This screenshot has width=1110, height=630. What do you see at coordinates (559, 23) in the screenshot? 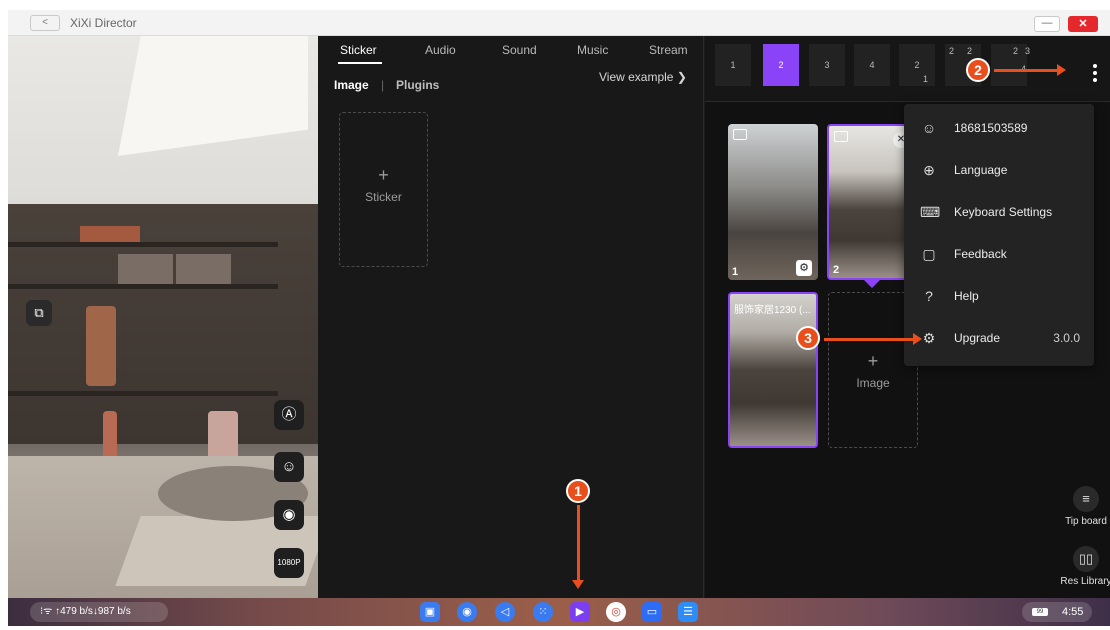
I see `title-bar: < XiXi Director — ✕` at bounding box center [559, 23].